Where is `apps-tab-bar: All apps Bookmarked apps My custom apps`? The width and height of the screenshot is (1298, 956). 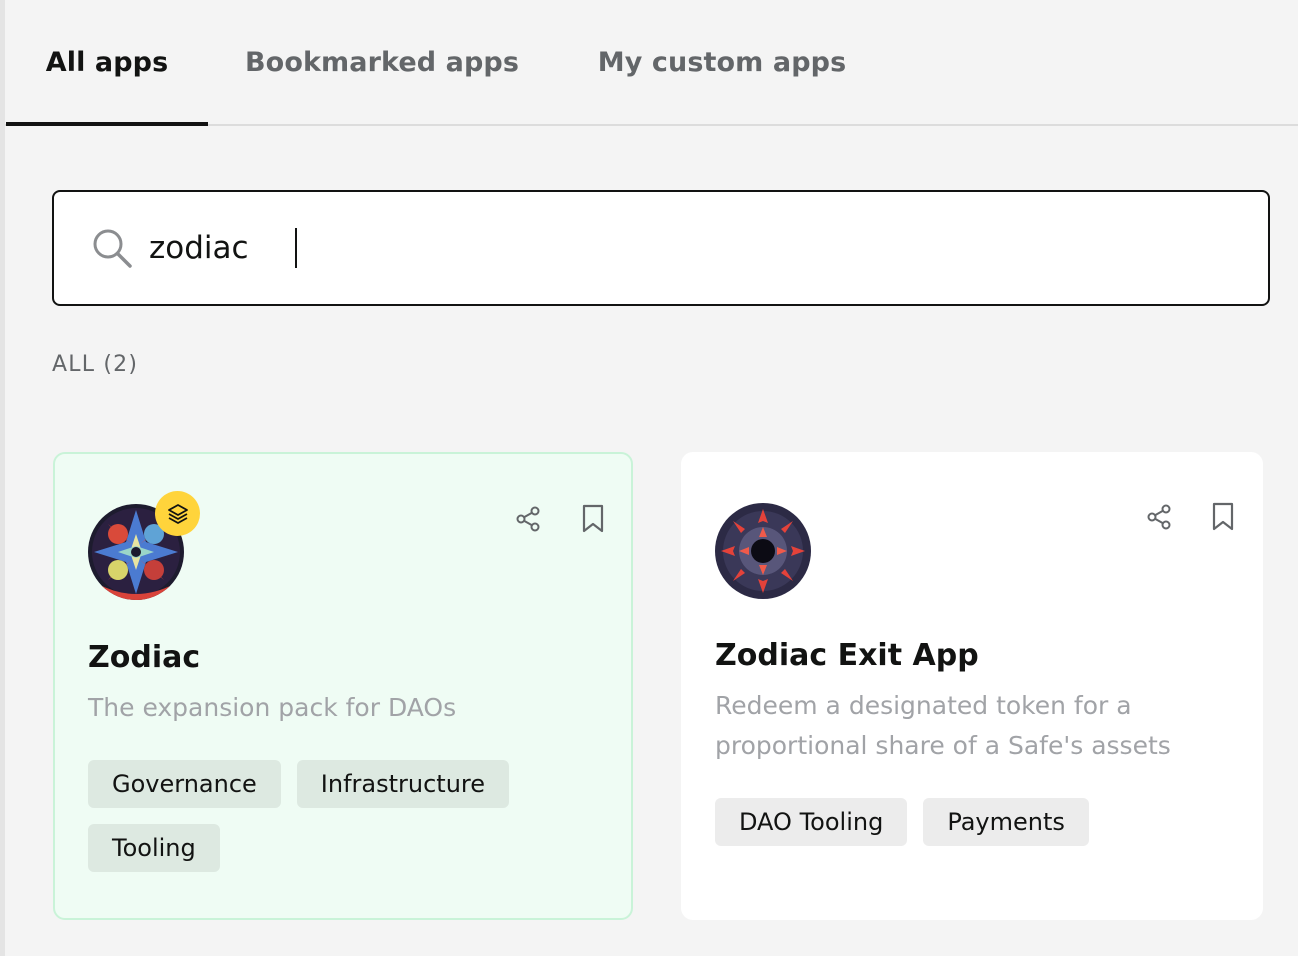
apps-tab-bar: All apps Bookmarked apps My custom apps is located at coordinates (651, 63).